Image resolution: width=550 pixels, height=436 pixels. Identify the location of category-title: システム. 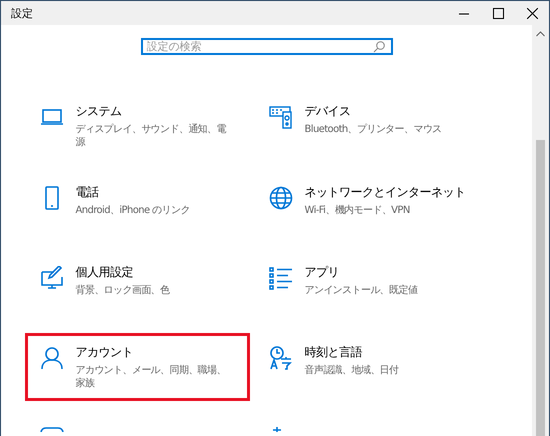
(99, 111).